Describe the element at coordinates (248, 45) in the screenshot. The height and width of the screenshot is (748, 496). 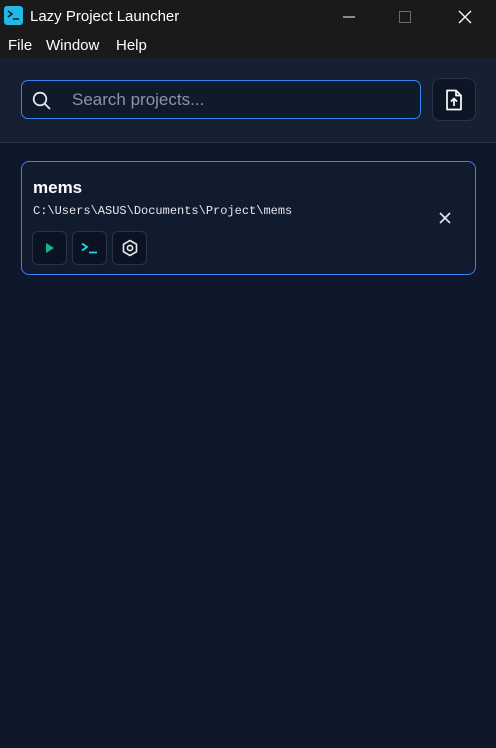
I see `menu-bar: File Window Help` at that location.